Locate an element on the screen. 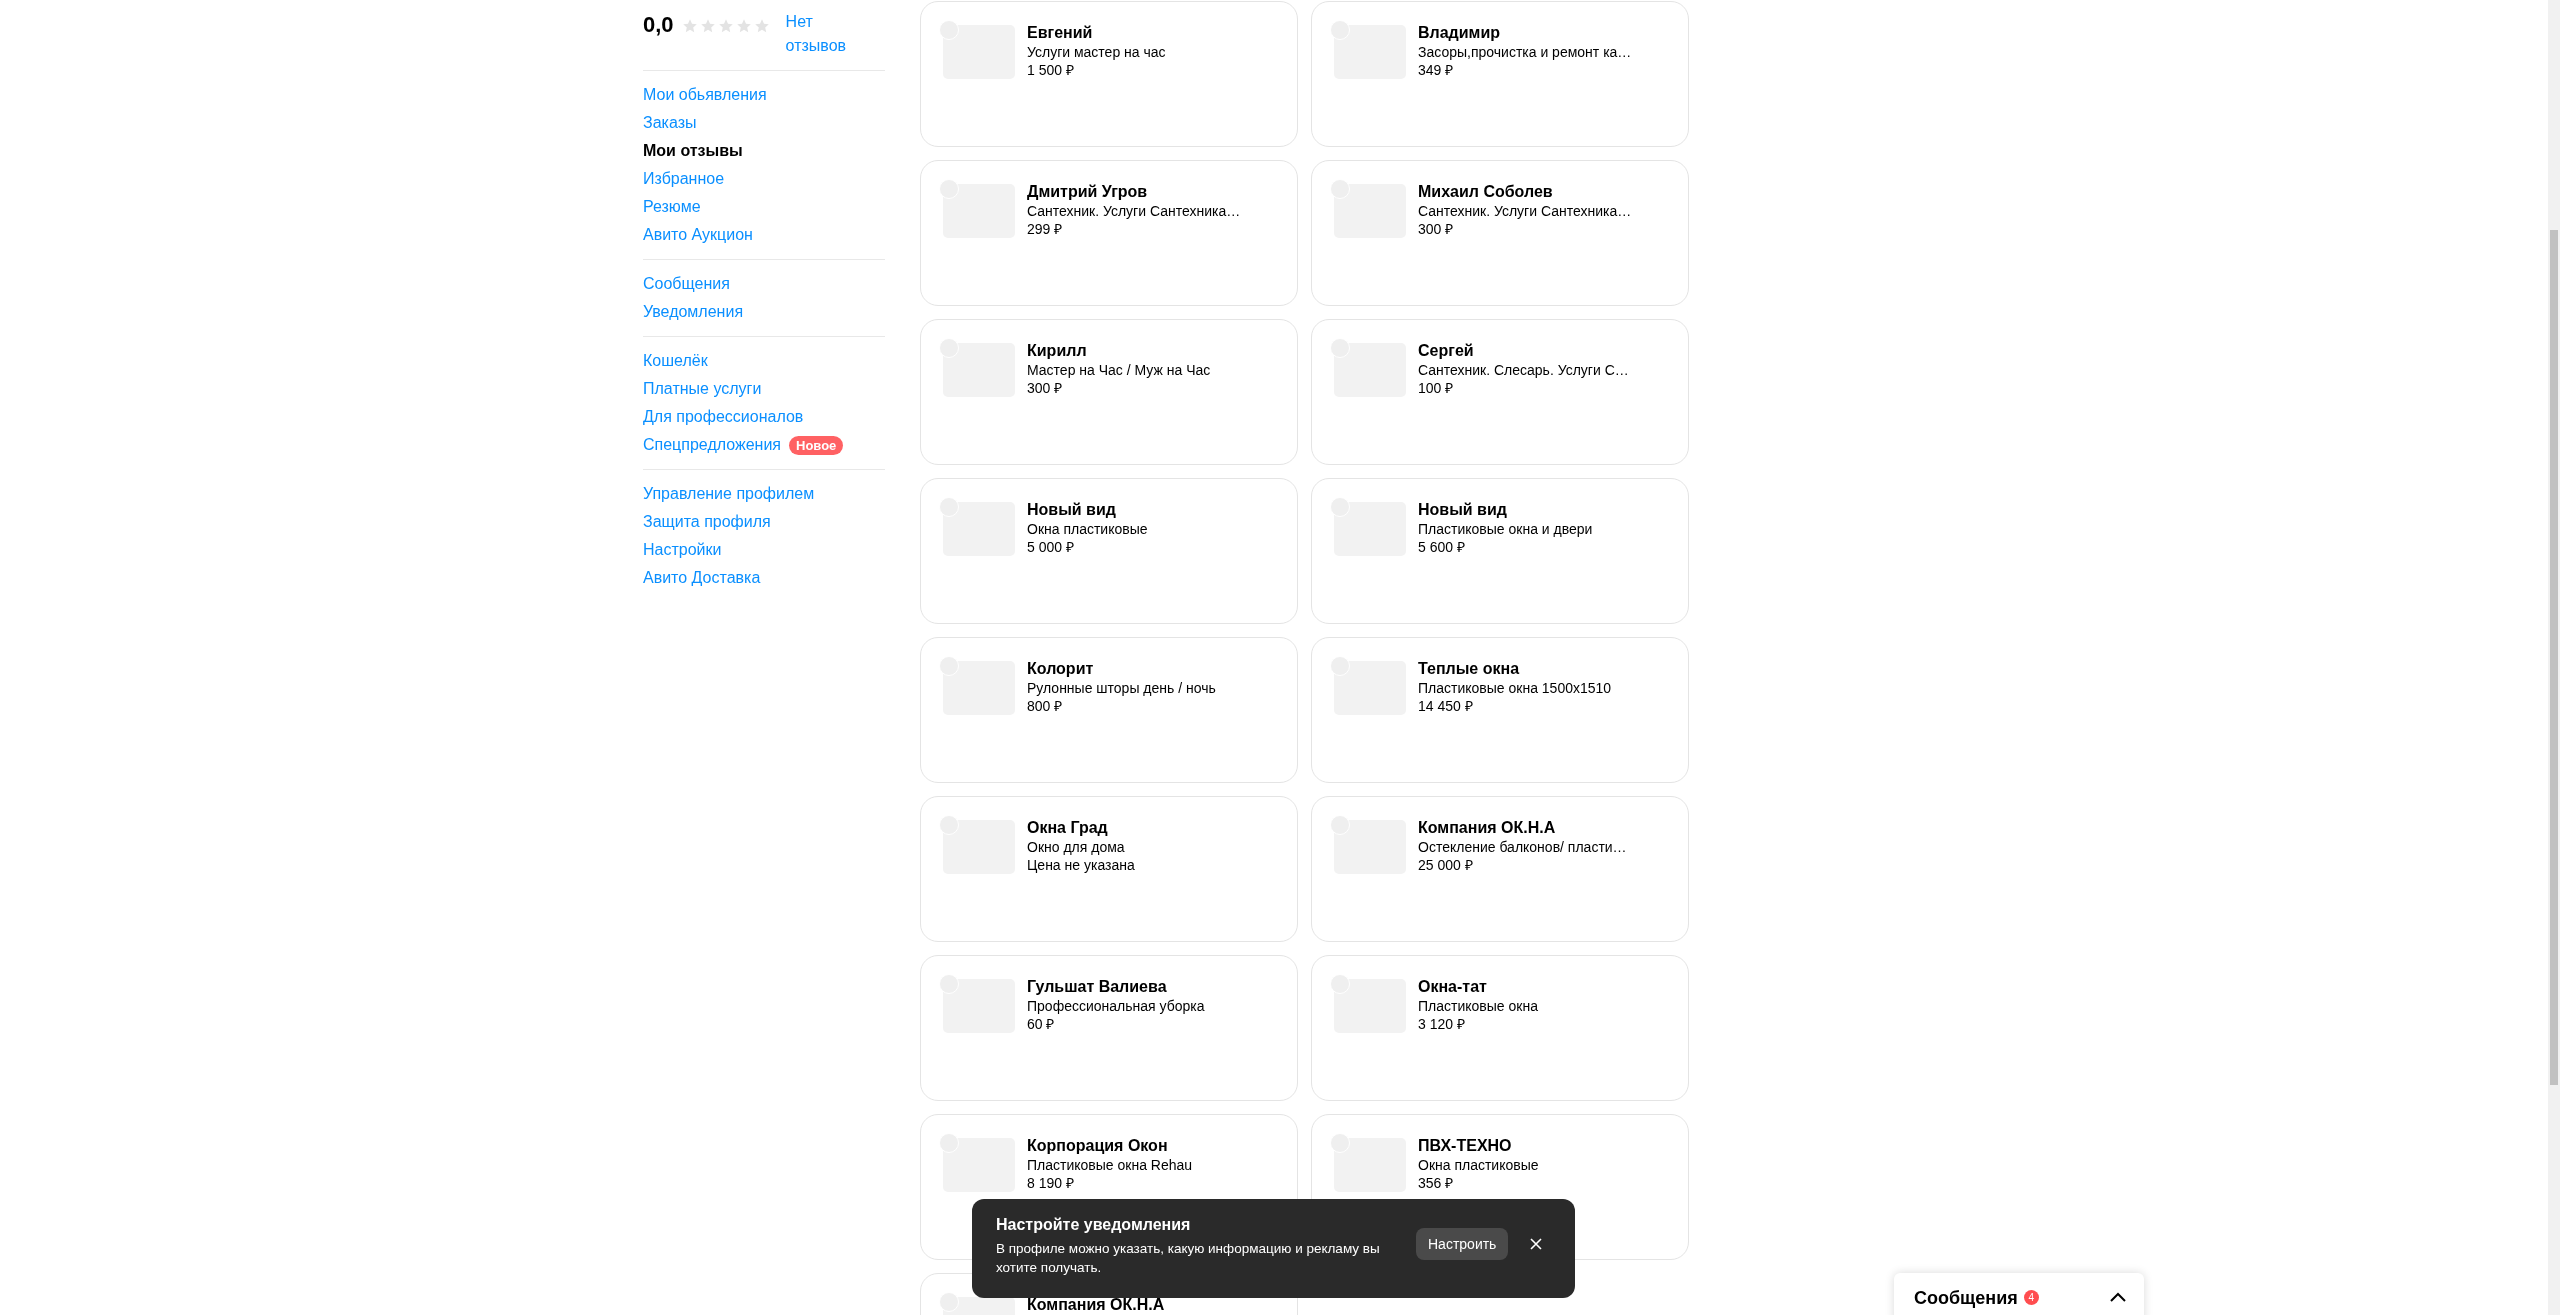 This screenshot has width=2560, height=1315. listing-price: 349 ₽ is located at coordinates (1436, 70).